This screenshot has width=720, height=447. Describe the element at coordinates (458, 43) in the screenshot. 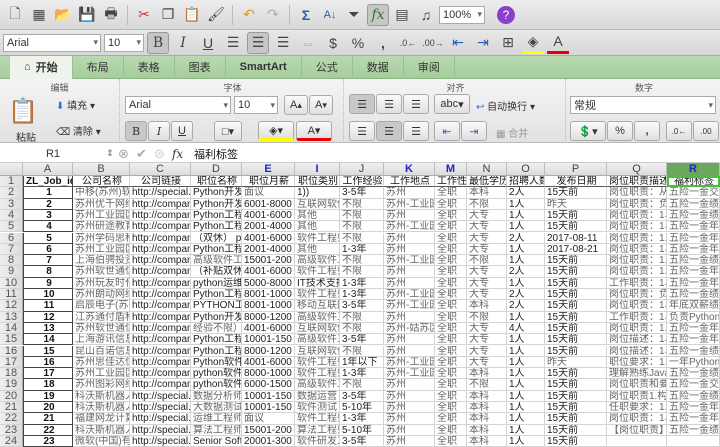

I see `outdent-icon: ⇤` at that location.